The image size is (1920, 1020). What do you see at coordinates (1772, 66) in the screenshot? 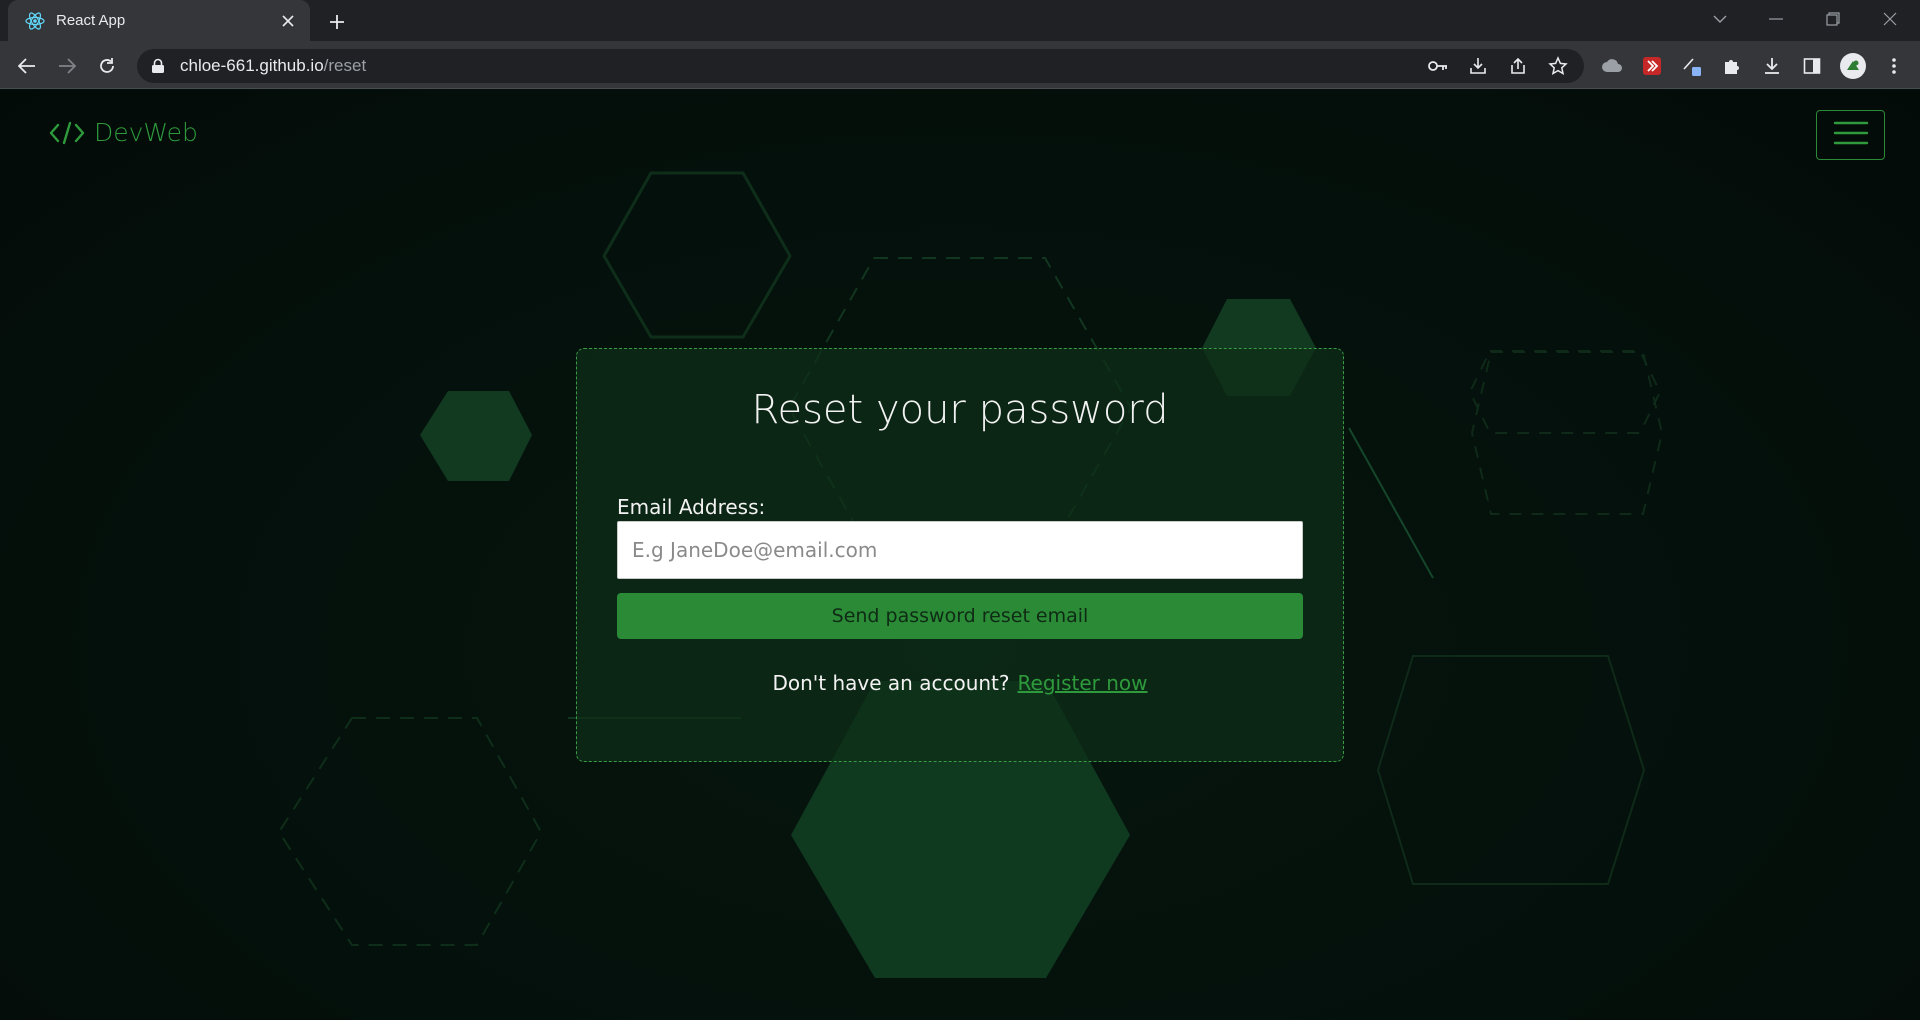
I see `download-icon` at bounding box center [1772, 66].